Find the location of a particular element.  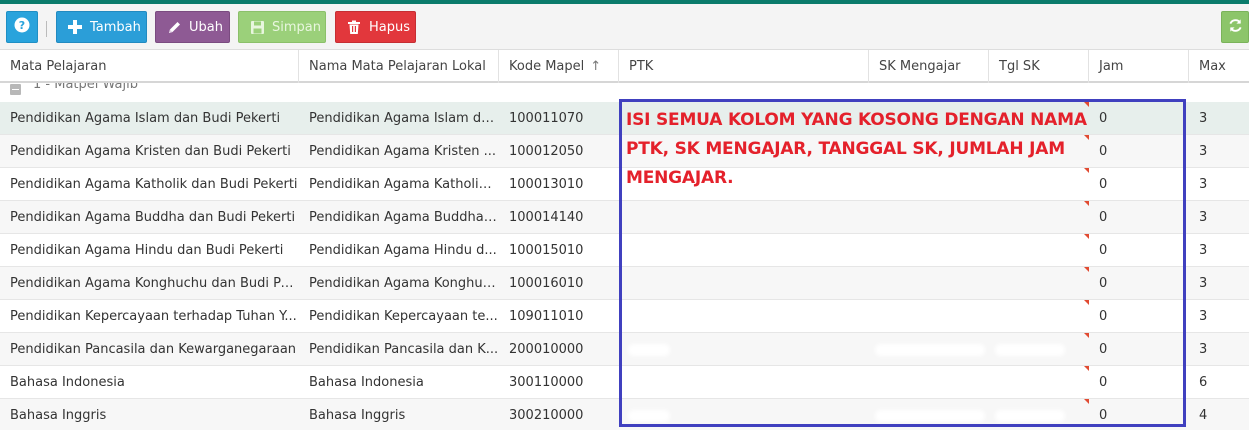

help-button: ? is located at coordinates (22, 27).